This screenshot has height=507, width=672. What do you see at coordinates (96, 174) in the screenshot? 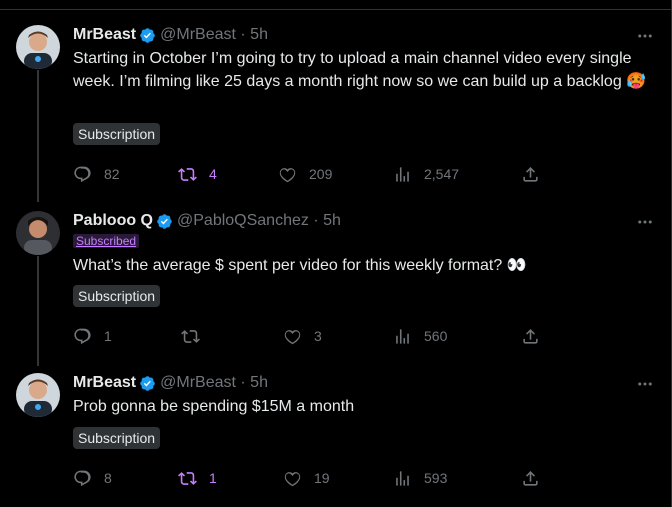
I see `reply-button: 82` at bounding box center [96, 174].